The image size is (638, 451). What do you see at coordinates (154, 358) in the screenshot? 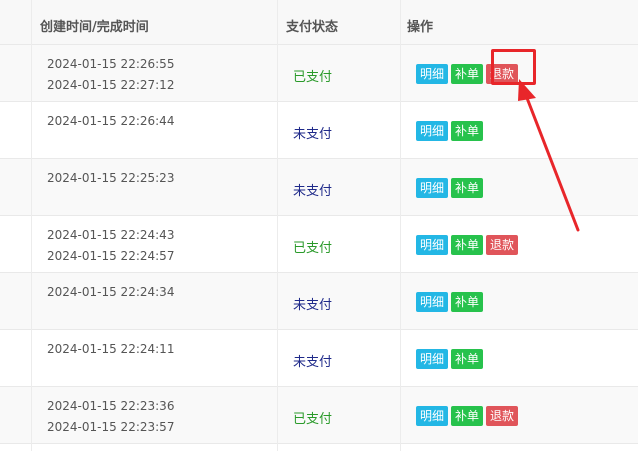
I see `row-cell-time: 2024-01-15 22:24:11` at bounding box center [154, 358].